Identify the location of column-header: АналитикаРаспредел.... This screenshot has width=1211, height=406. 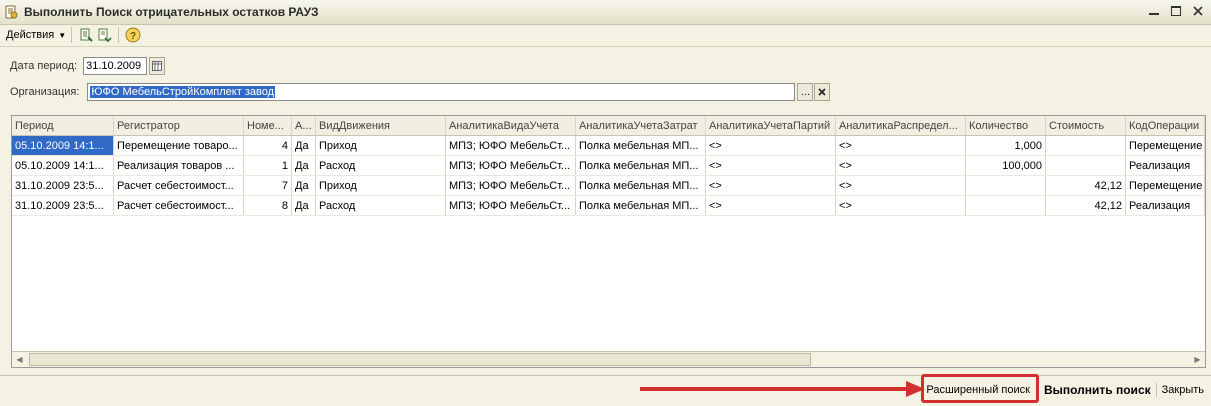
(901, 125).